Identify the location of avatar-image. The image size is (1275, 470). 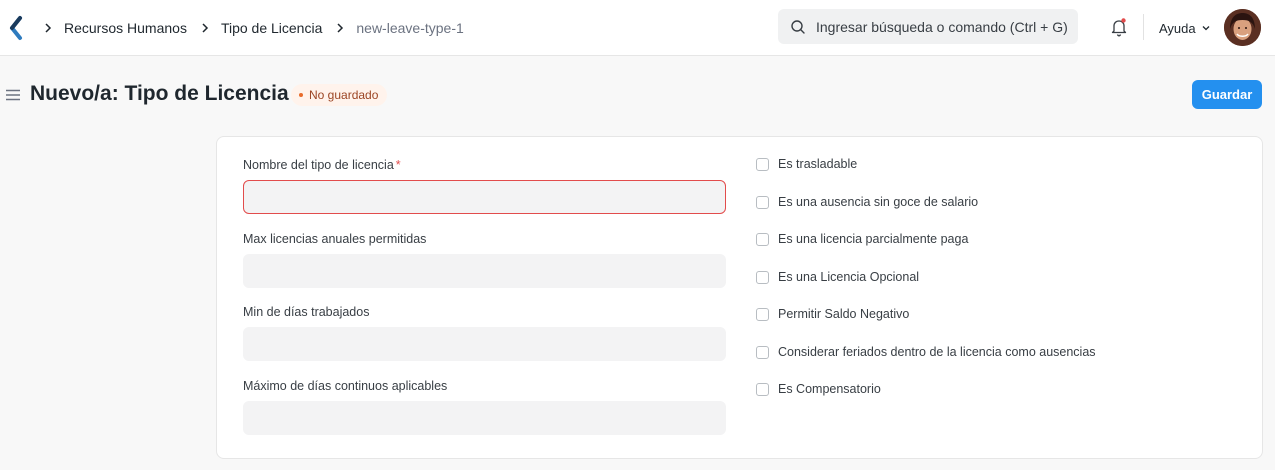
(1242, 27).